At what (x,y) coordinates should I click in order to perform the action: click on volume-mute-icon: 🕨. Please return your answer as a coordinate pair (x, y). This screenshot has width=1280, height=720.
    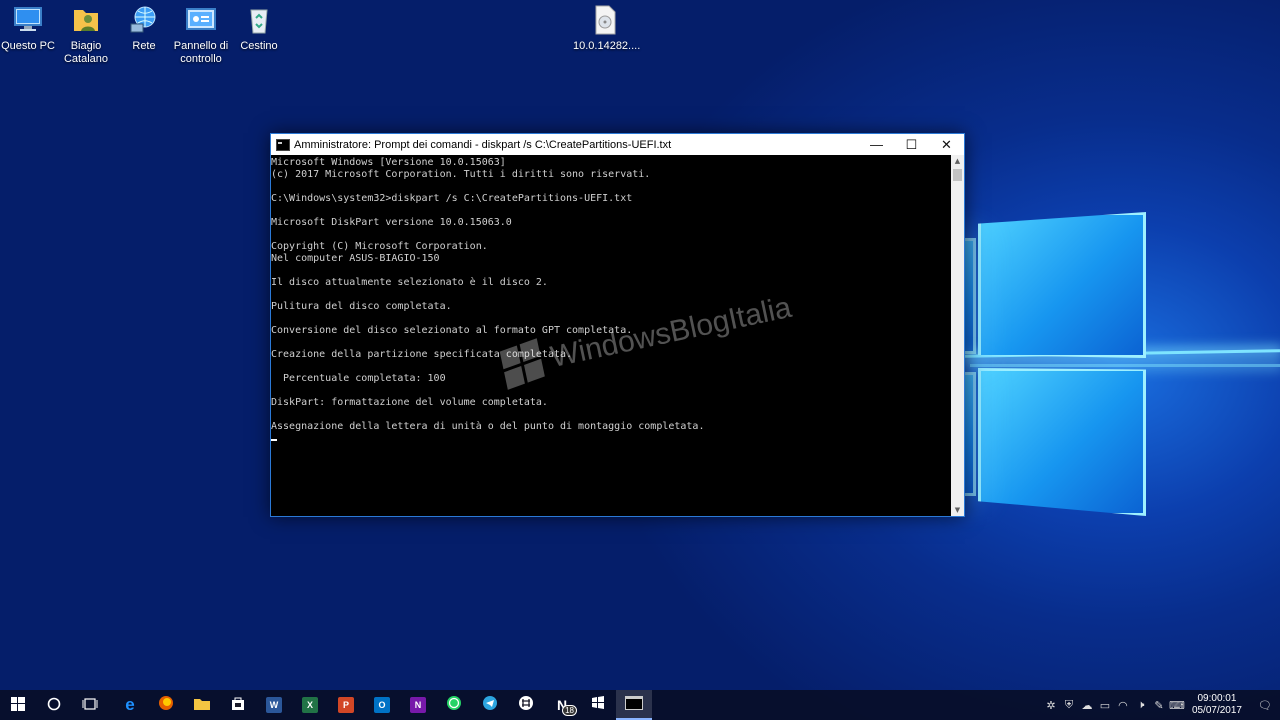
    Looking at the image, I should click on (1141, 705).